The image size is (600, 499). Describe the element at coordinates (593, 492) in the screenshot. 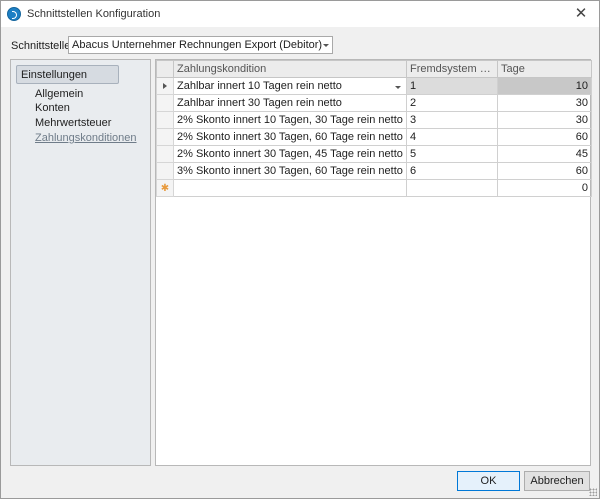

I see `resize-grip-icon` at that location.